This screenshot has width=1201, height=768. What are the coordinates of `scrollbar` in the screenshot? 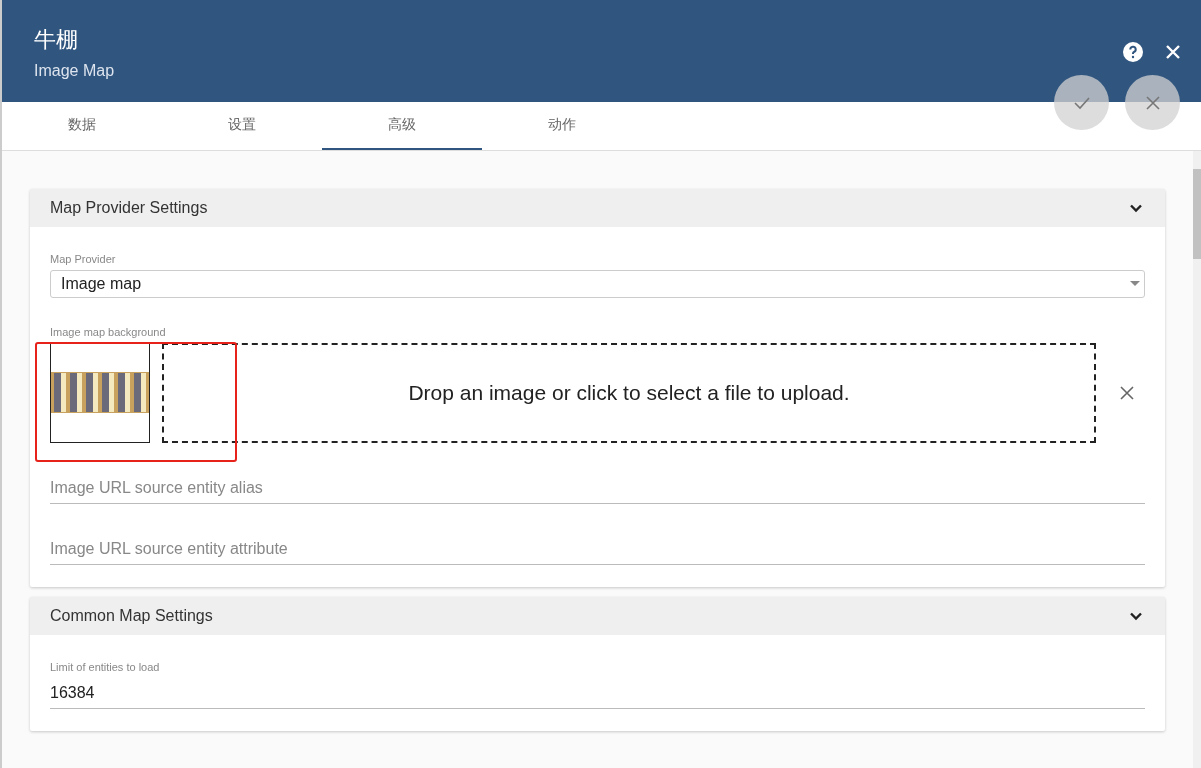 It's located at (1197, 459).